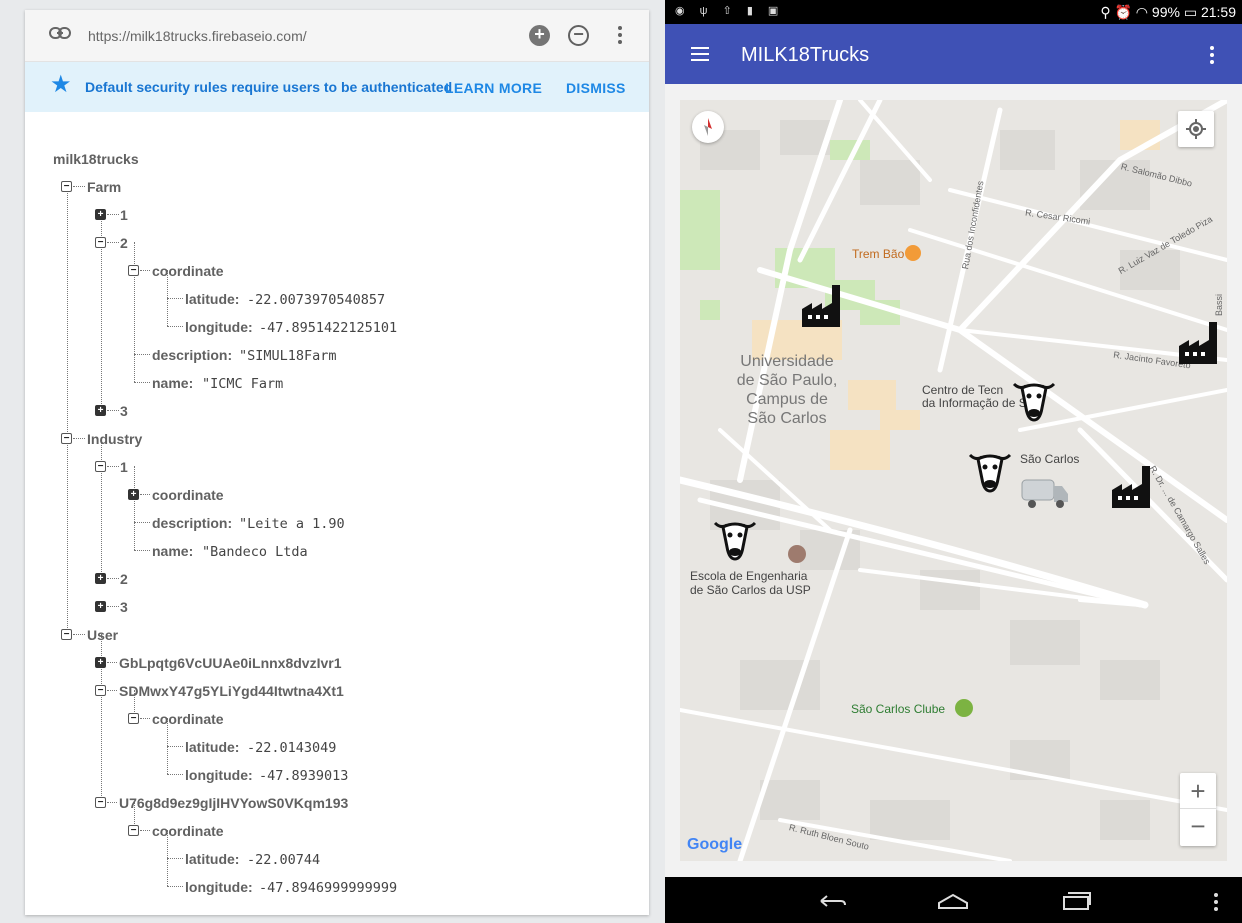 This screenshot has width=1242, height=923. I want to click on battery-icon: ▭, so click(1190, 12).